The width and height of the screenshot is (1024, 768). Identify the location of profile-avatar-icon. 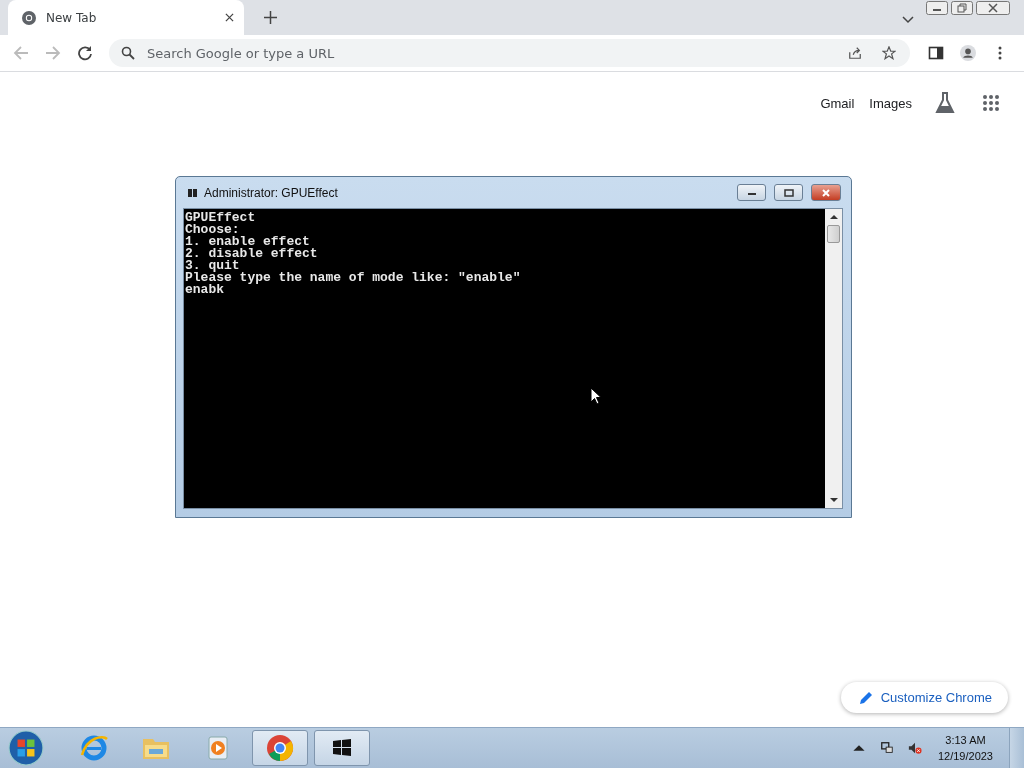
(968, 53).